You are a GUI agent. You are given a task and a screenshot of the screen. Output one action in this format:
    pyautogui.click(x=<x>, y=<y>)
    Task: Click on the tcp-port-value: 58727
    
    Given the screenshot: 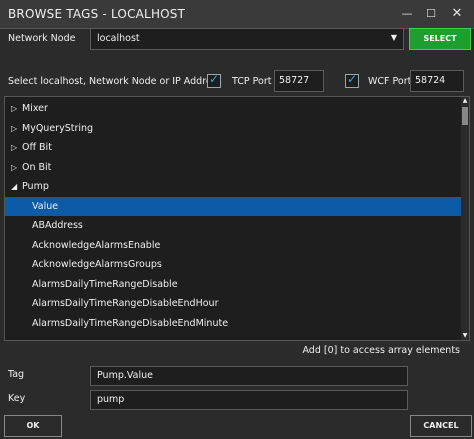 What is the action you would take?
    pyautogui.click(x=294, y=80)
    